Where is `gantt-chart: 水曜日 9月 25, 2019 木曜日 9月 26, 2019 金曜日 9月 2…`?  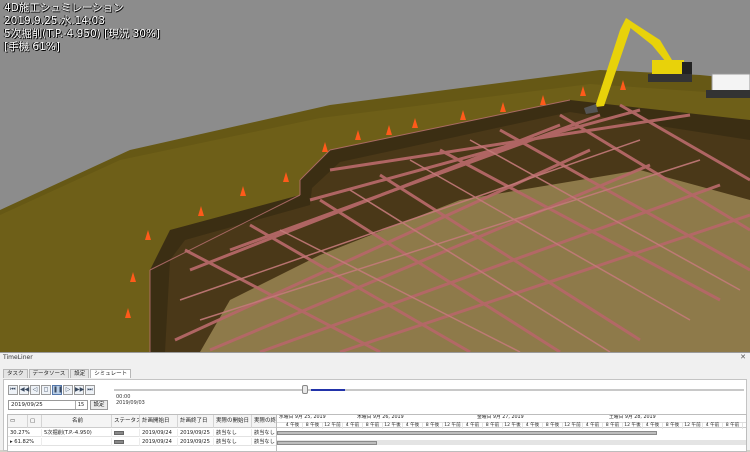
gantt-chart: 水曜日 9月 25, 2019 木曜日 9月 26, 2019 金曜日 9月 2… is located at coordinates (512, 433).